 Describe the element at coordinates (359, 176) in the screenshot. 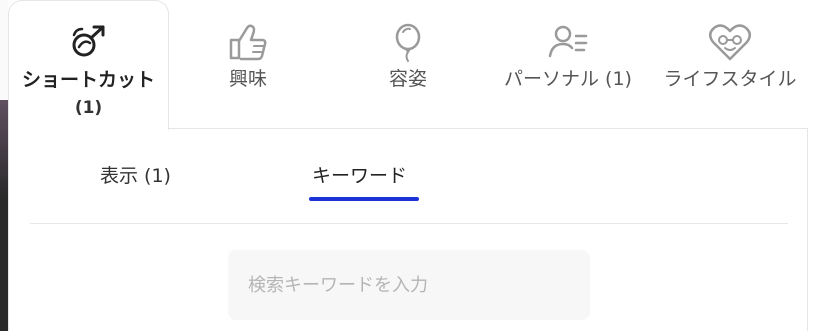

I see `subtab-keyword: キーワード` at that location.